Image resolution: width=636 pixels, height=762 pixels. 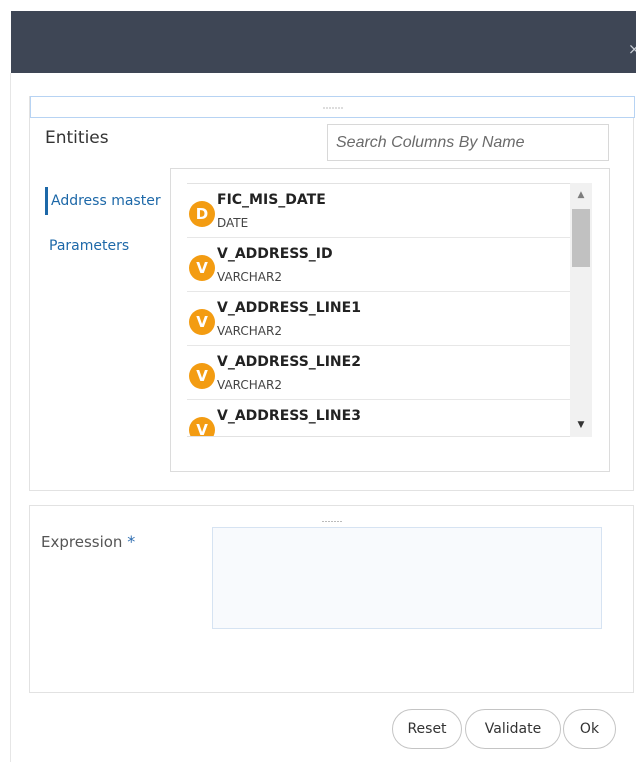 I want to click on required-asterisk: *, so click(x=131, y=541).